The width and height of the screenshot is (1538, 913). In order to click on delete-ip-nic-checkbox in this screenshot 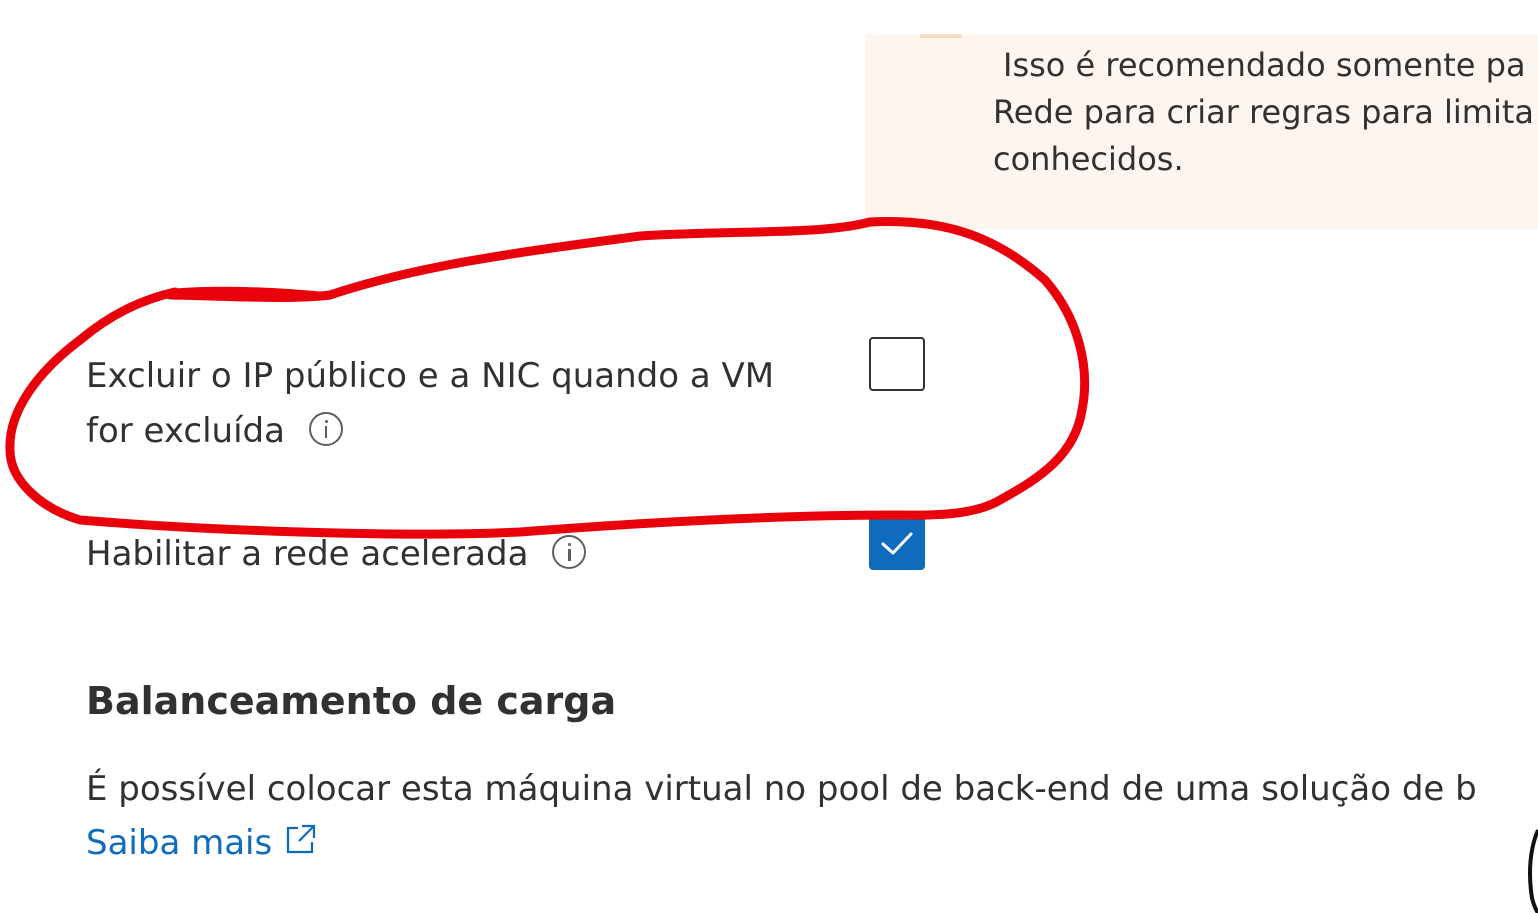, I will do `click(897, 364)`.